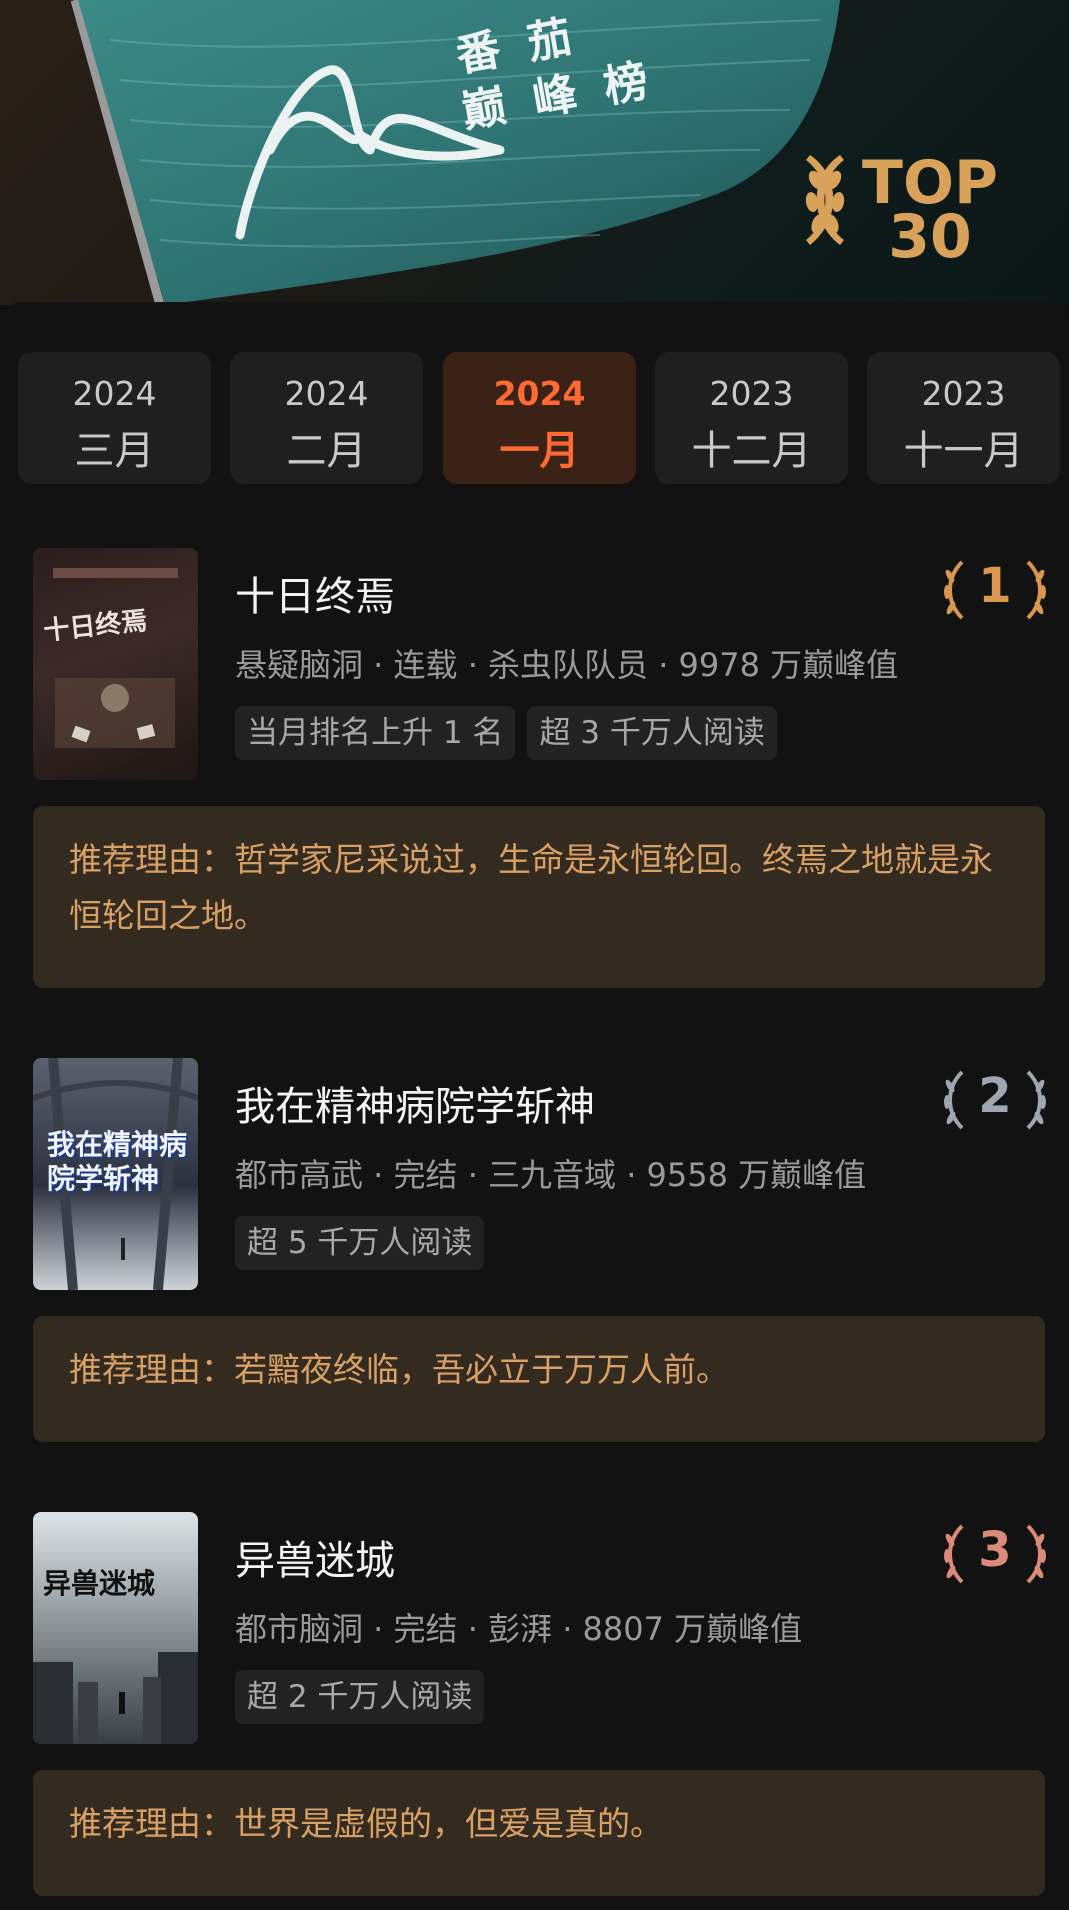 The width and height of the screenshot is (1069, 1910). Describe the element at coordinates (326, 451) in the screenshot. I see `tab-month: 二月` at that location.